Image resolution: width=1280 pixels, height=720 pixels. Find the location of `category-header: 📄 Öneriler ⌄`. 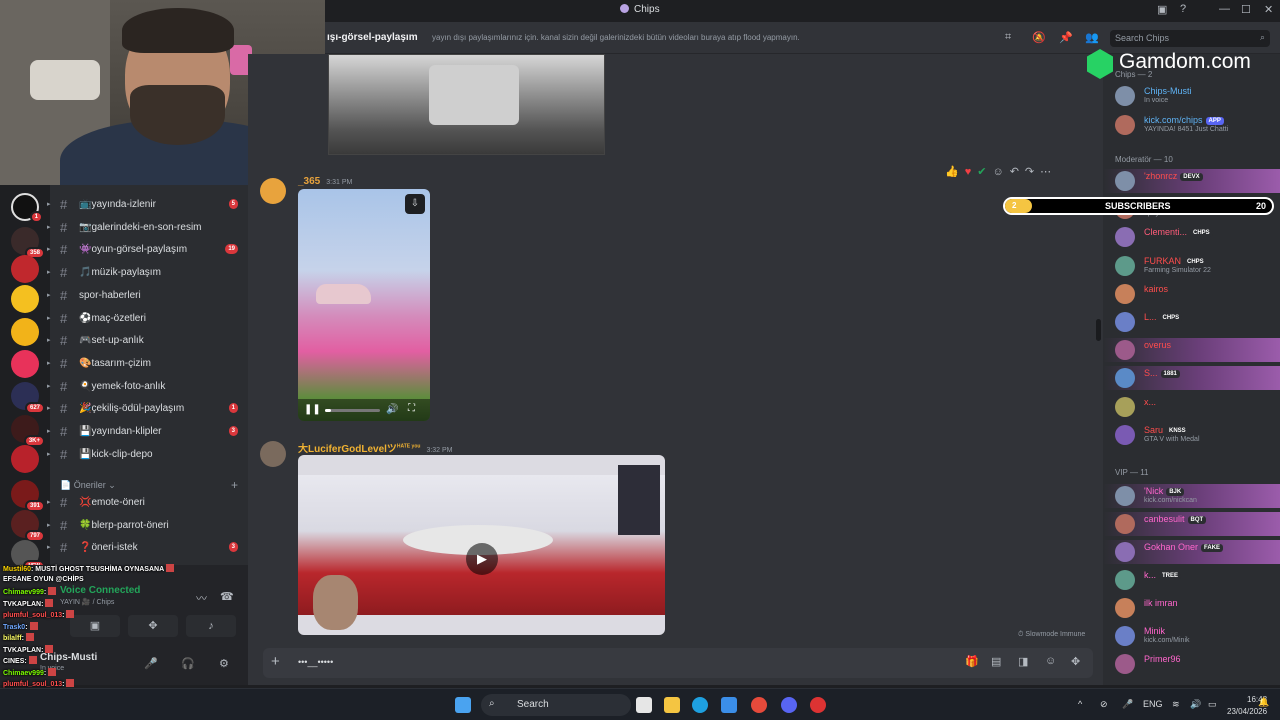

category-header: 📄 Öneriler ⌄ is located at coordinates (88, 485).